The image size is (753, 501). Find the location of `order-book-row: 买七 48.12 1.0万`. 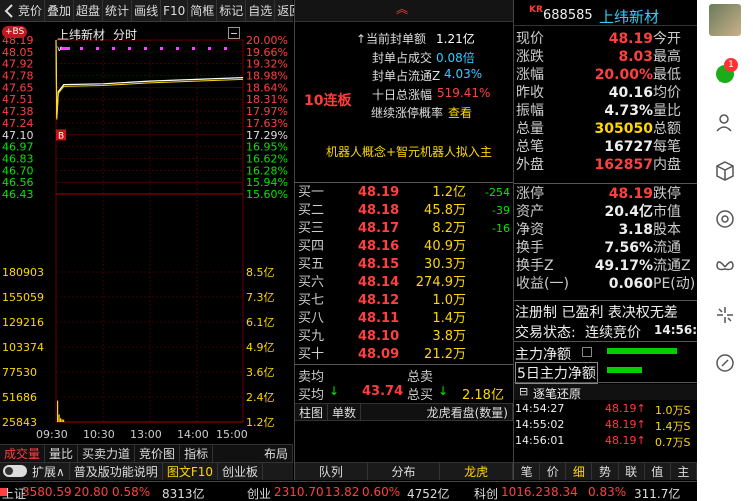

order-book-row: 买七 48.12 1.0万 is located at coordinates (404, 301).